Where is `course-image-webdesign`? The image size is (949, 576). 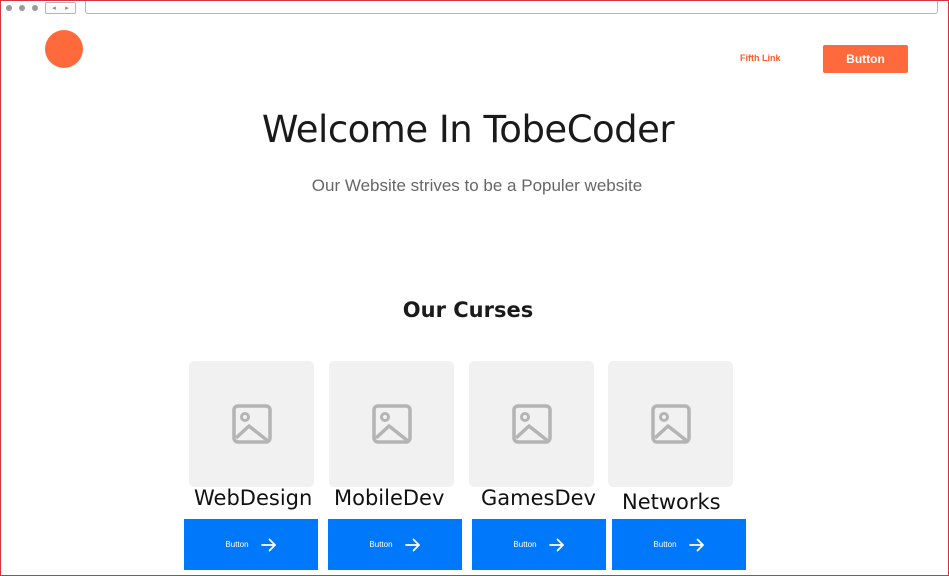 course-image-webdesign is located at coordinates (251, 424).